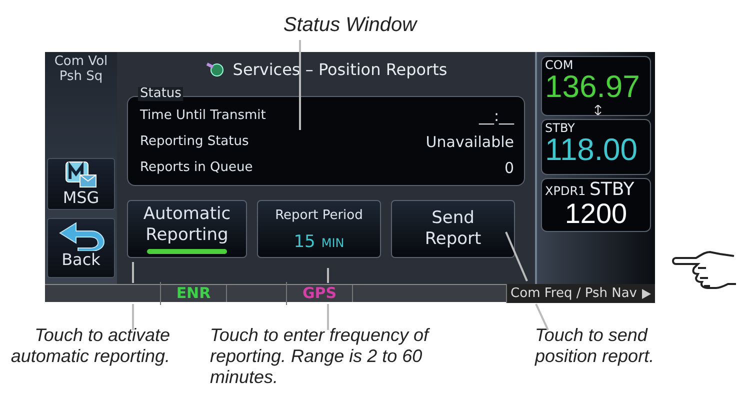 The image size is (744, 409). I want to click on caption: Touch to enter frequency of reporting. Range is 2 to 60 minutes., so click(320, 356).